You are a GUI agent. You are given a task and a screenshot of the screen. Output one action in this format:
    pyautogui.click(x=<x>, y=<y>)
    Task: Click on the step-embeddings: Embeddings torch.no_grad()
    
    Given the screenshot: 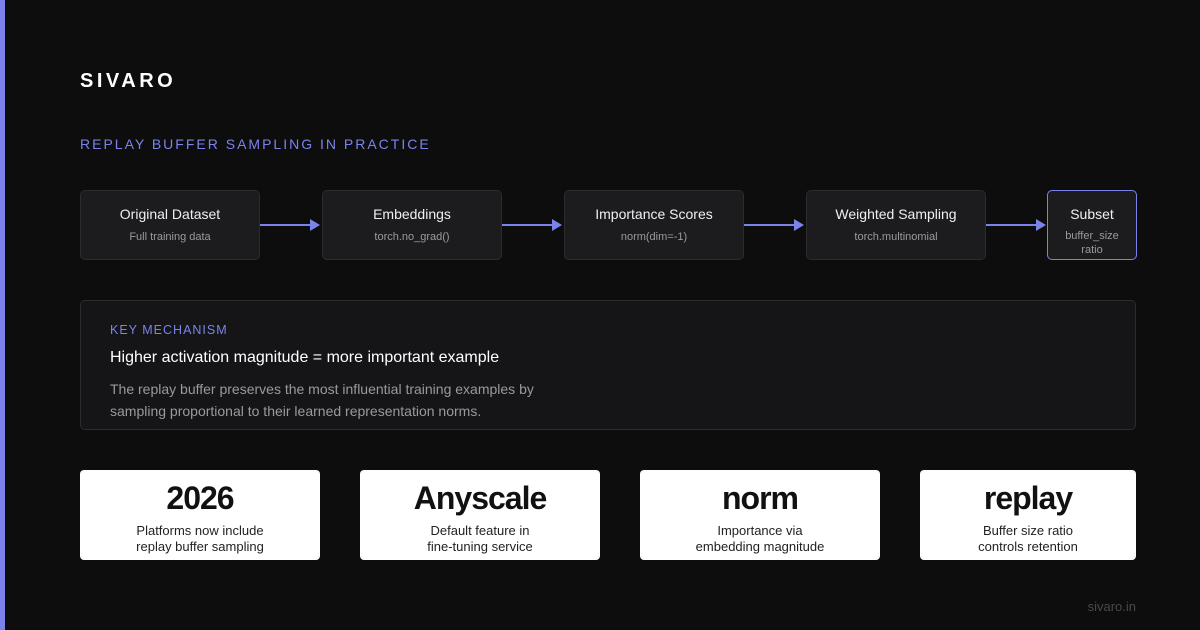 What is the action you would take?
    pyautogui.click(x=412, y=225)
    